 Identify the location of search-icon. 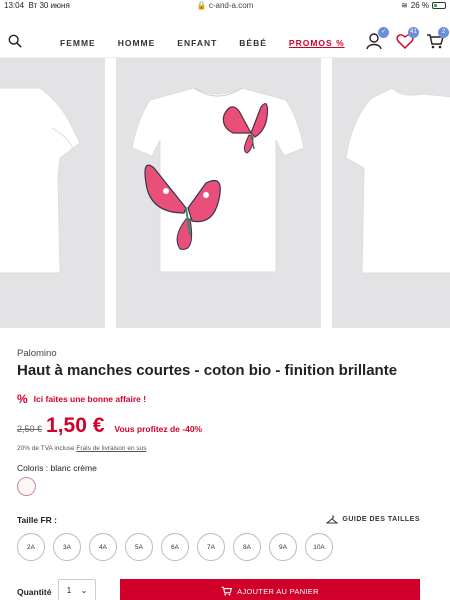
(15, 41).